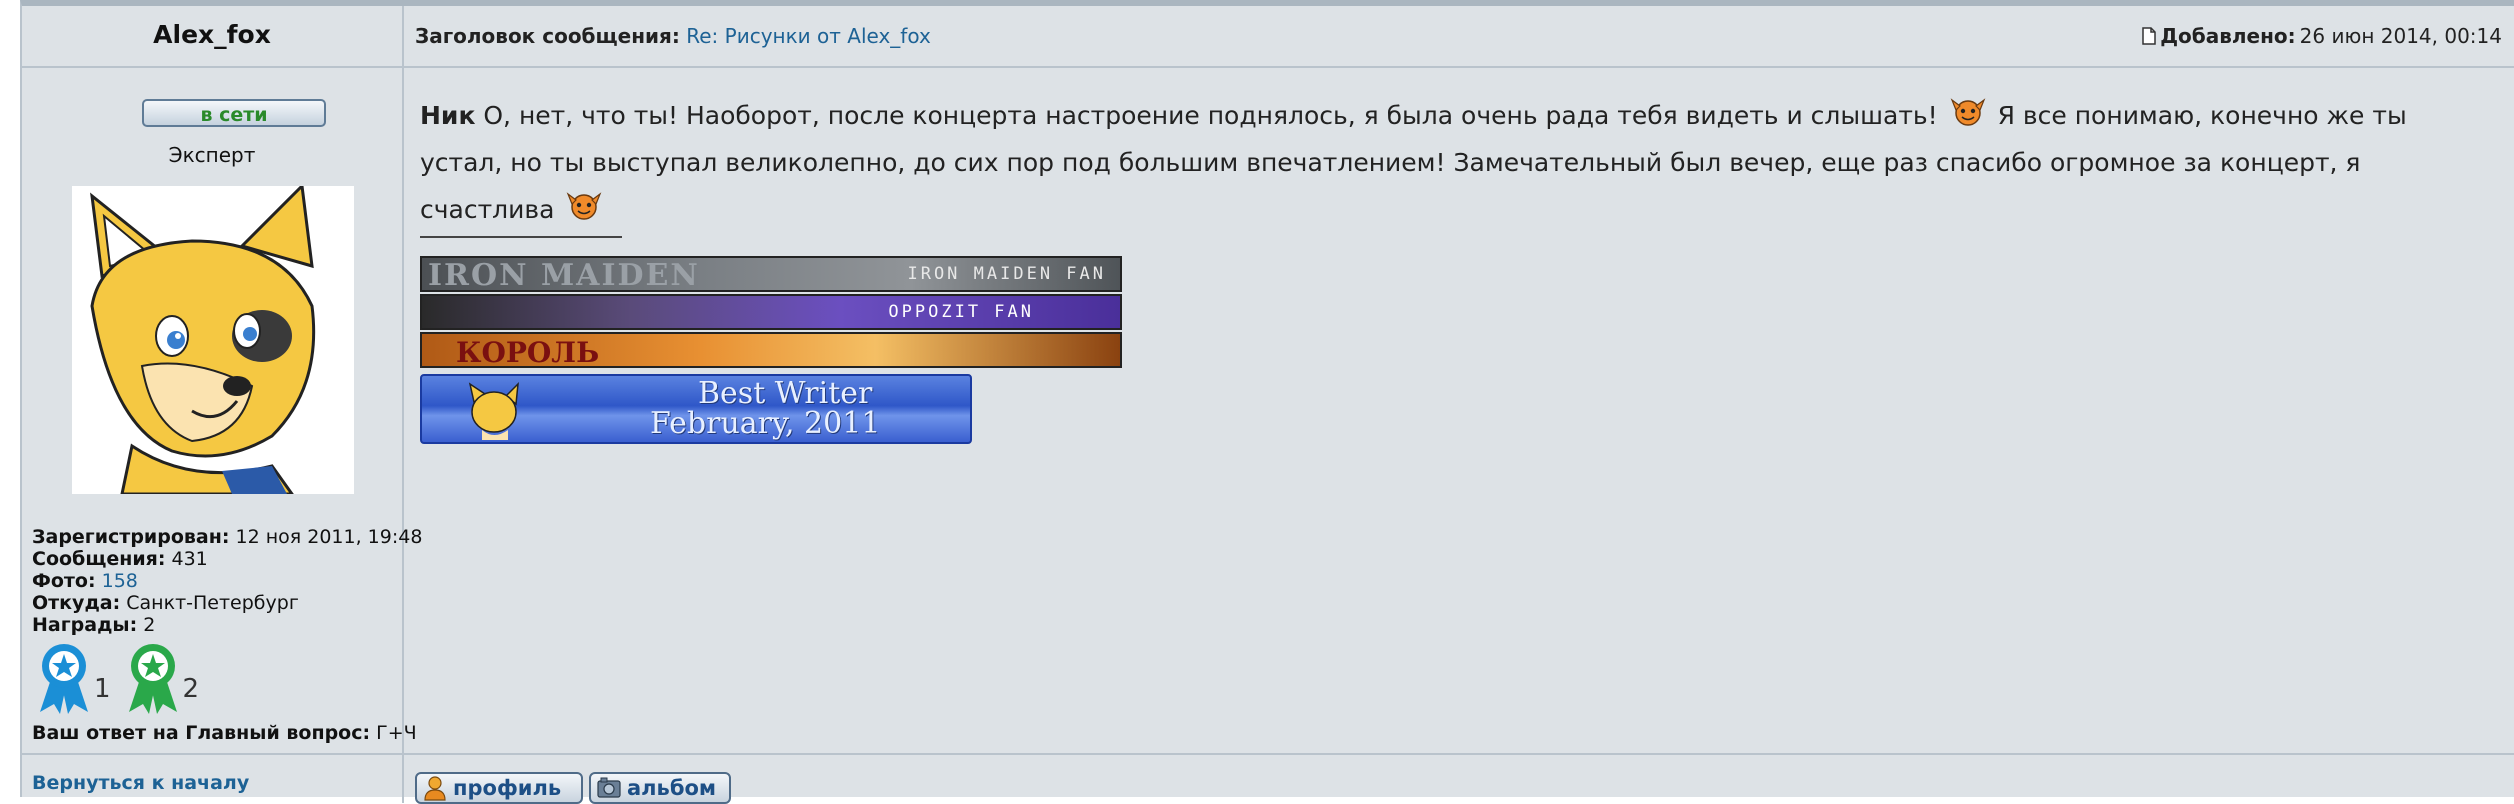 Image resolution: width=2514 pixels, height=804 pixels. Describe the element at coordinates (771, 312) in the screenshot. I see `oppozit-fan-banner: OPPOZIT FAN` at that location.